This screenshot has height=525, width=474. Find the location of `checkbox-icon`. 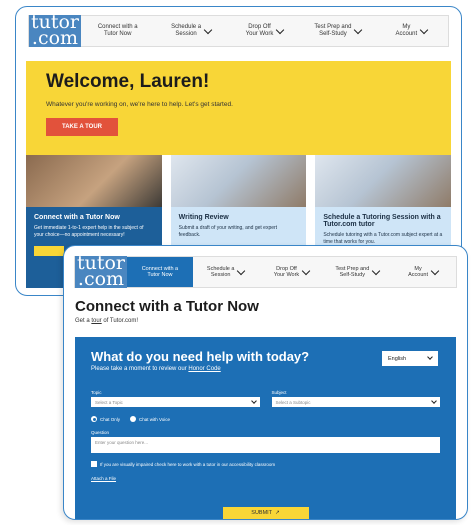

checkbox-icon is located at coordinates (94, 464).